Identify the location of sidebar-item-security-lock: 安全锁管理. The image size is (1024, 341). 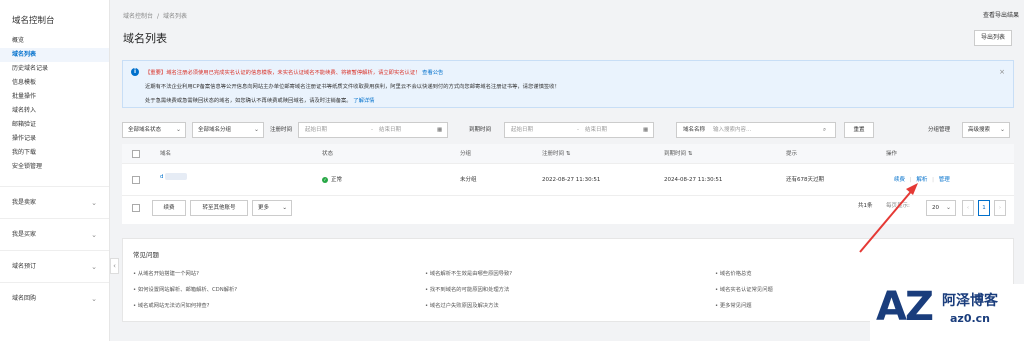
(54, 167).